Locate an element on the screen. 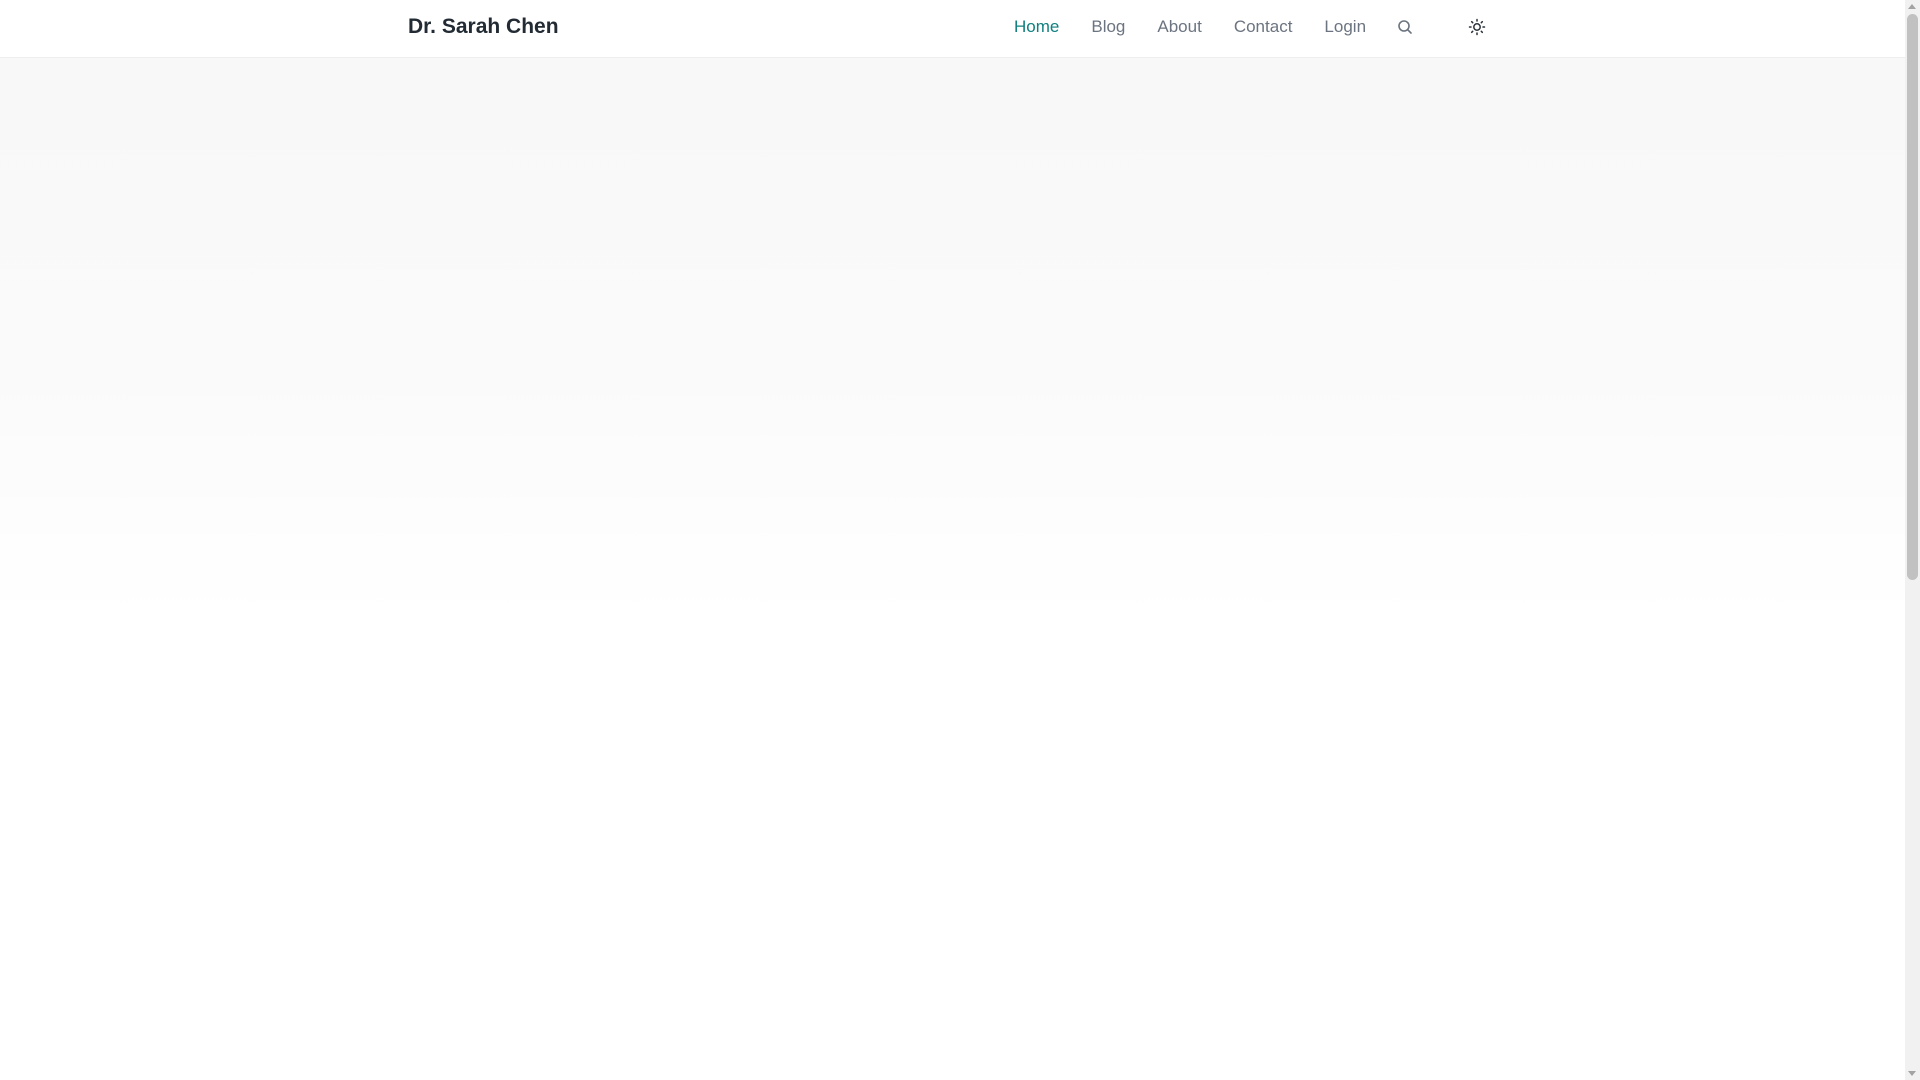 The height and width of the screenshot is (1080, 1920). nav-login-link: Login is located at coordinates (1345, 27).